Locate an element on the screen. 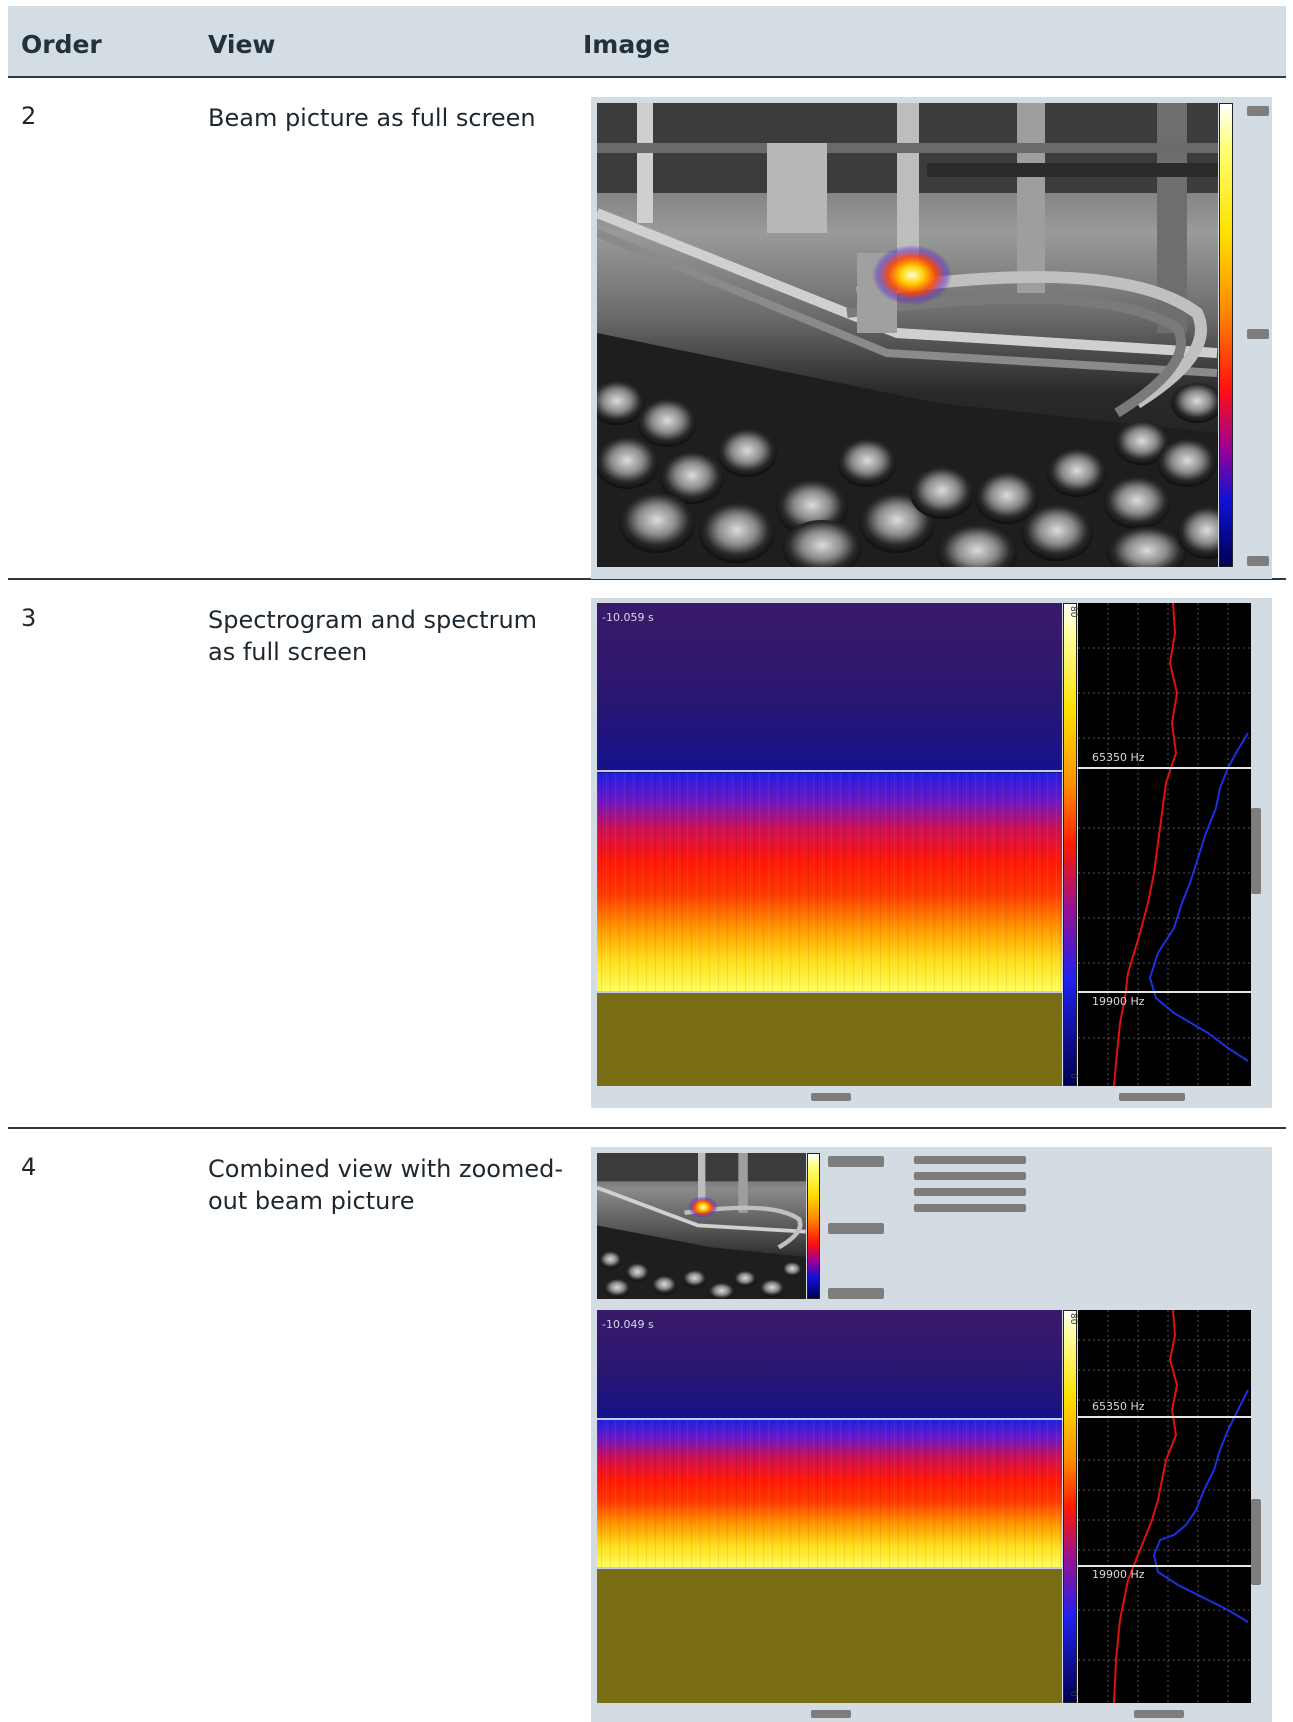  spectrum-blue is located at coordinates (1198, 897).